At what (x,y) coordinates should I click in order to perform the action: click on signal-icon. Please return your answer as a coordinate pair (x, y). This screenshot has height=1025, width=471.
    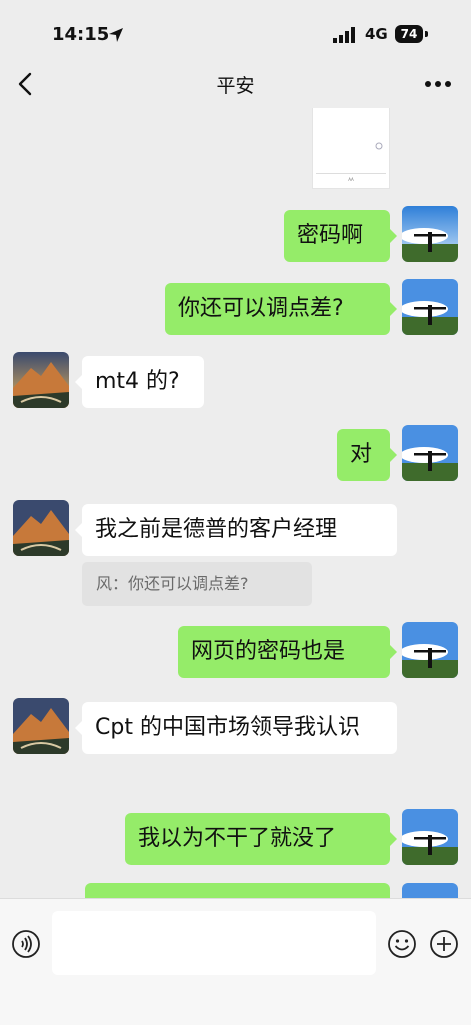
    Looking at the image, I should click on (344, 35).